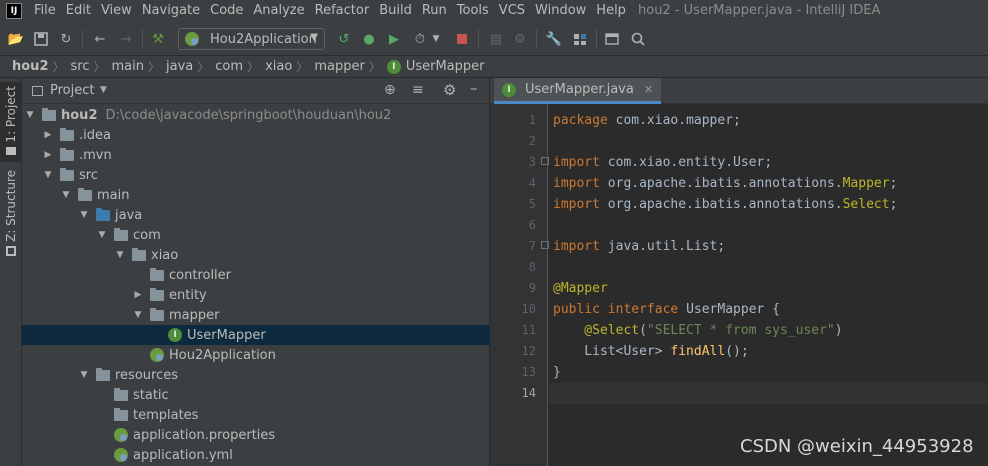  What do you see at coordinates (576, 246) in the screenshot?
I see `code-keyword: import` at bounding box center [576, 246].